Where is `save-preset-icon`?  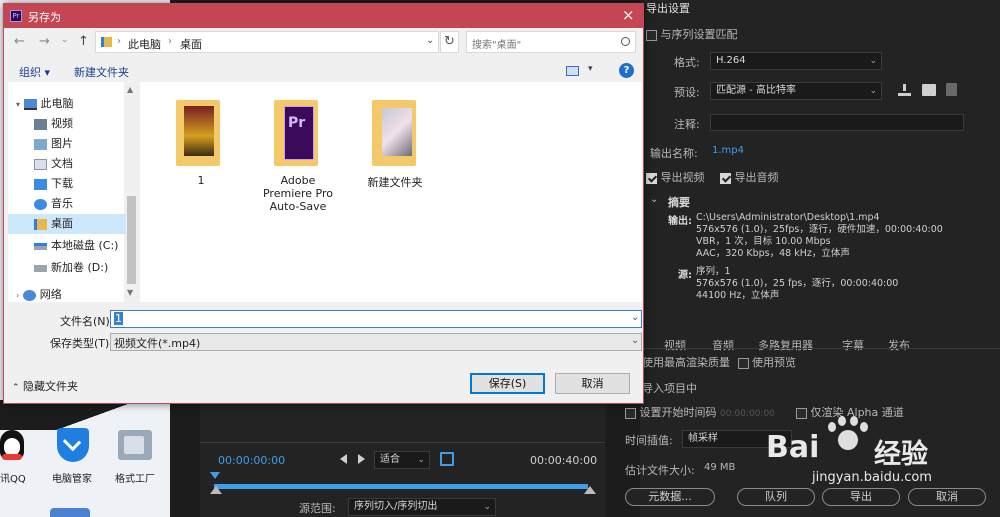 save-preset-icon is located at coordinates (904, 90).